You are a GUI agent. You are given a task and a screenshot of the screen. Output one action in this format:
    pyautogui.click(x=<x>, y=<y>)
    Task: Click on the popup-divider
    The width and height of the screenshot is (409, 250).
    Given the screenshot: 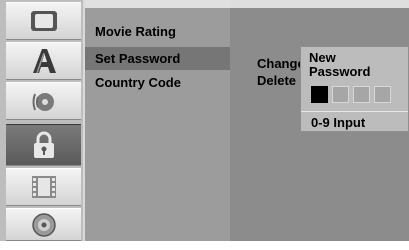 What is the action you would take?
    pyautogui.click(x=354, y=111)
    